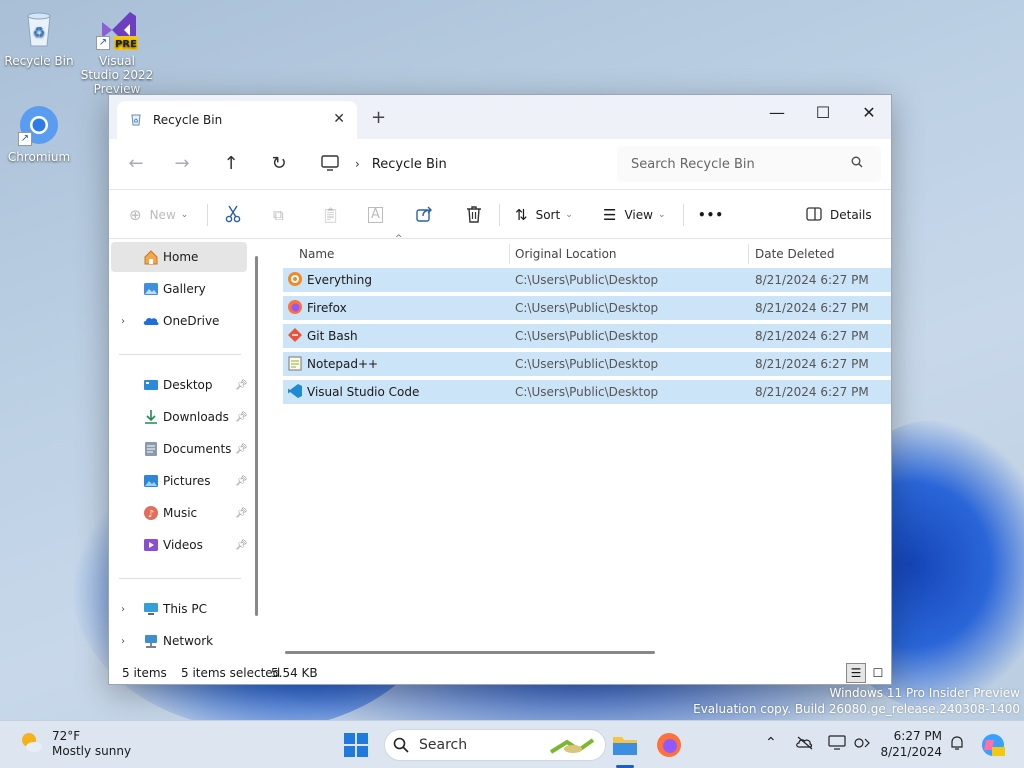  What do you see at coordinates (917, 736) in the screenshot?
I see `clock-time: 6:27 PM` at bounding box center [917, 736].